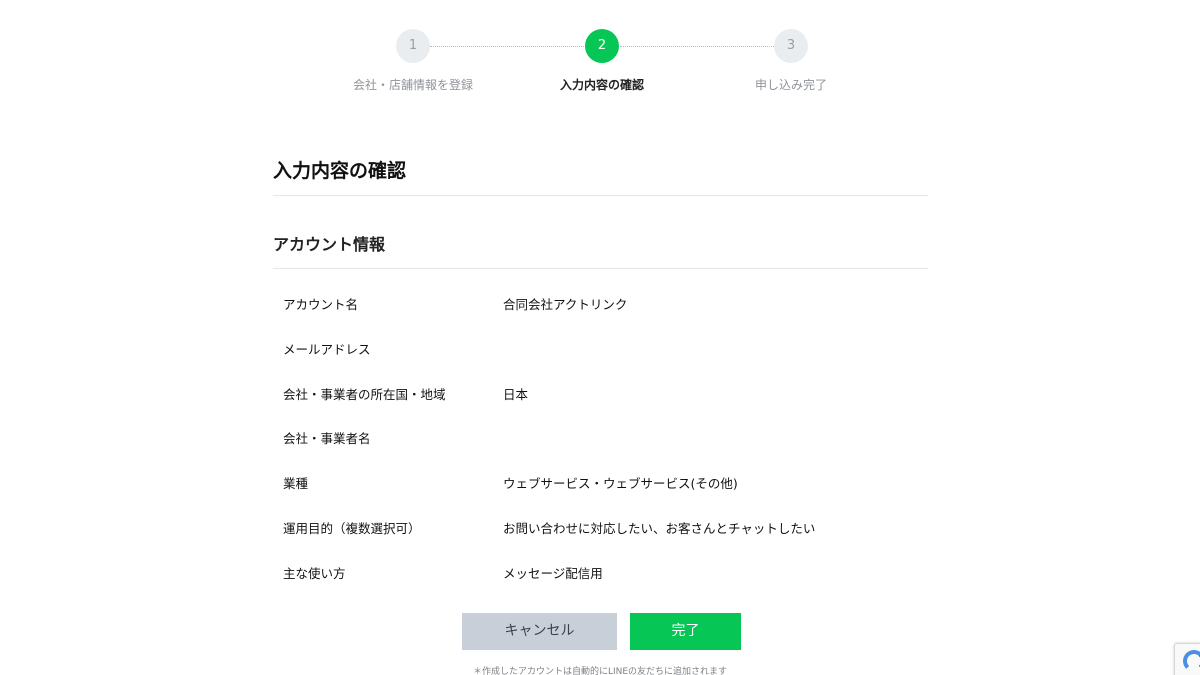 This screenshot has width=1200, height=675. Describe the element at coordinates (352, 528) in the screenshot. I see `info-label: 運用目的（複数選択可）` at that location.